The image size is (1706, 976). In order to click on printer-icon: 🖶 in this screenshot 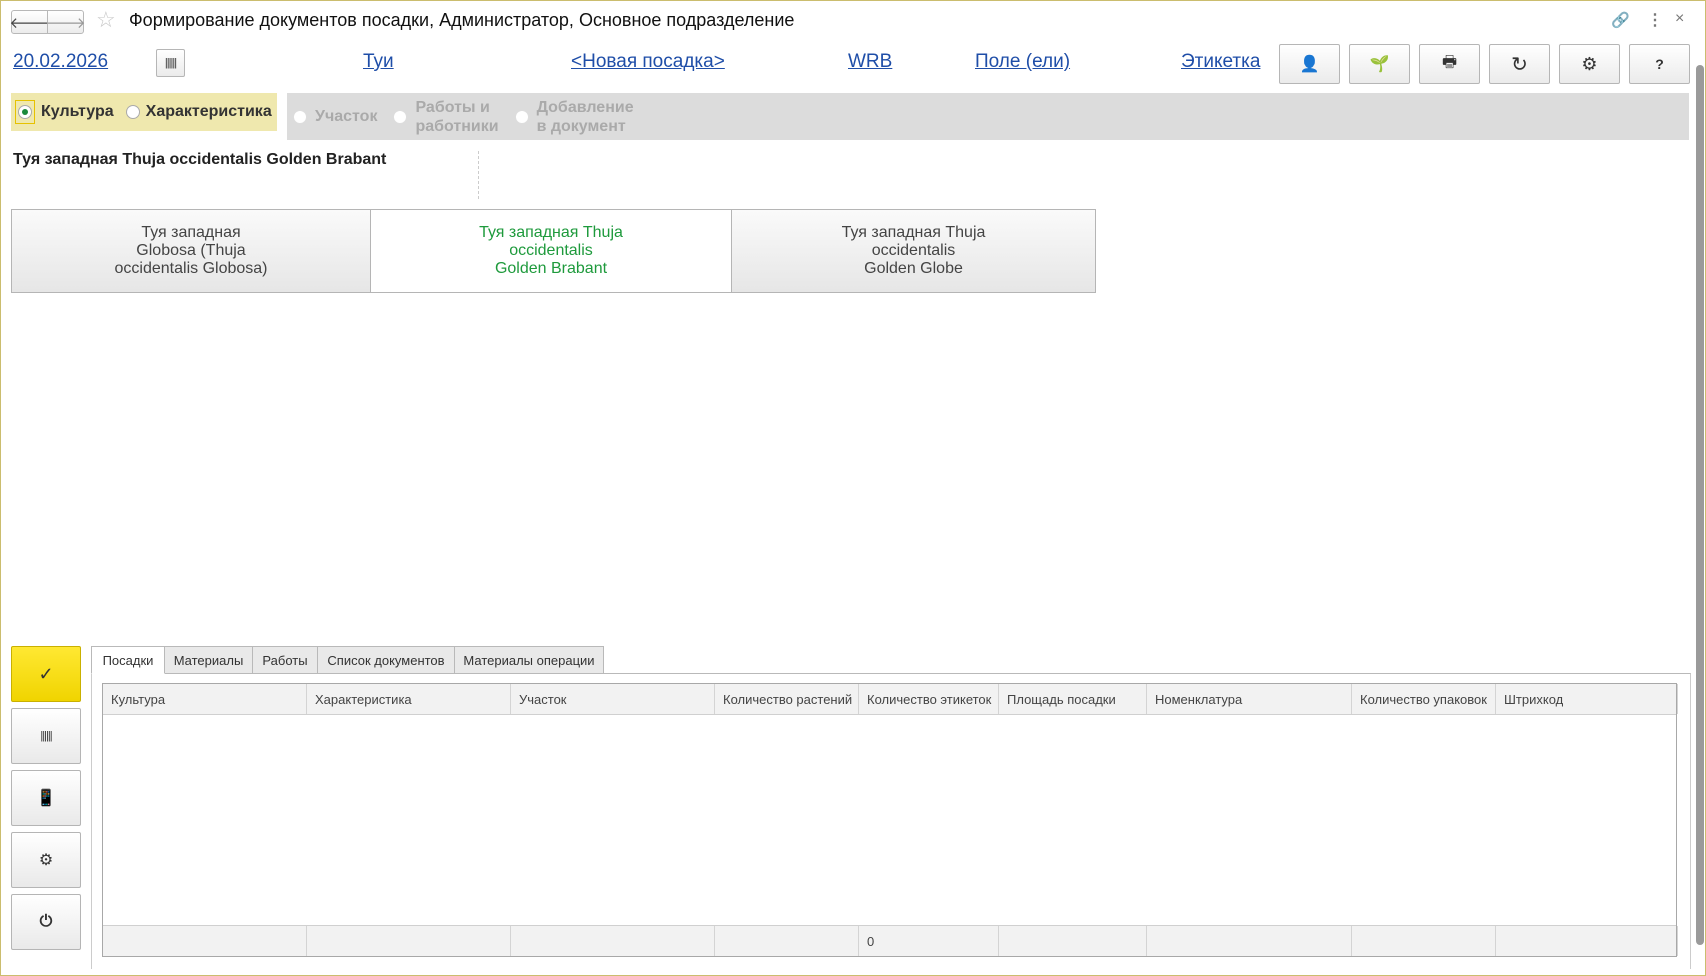, I will do `click(1449, 62)`.